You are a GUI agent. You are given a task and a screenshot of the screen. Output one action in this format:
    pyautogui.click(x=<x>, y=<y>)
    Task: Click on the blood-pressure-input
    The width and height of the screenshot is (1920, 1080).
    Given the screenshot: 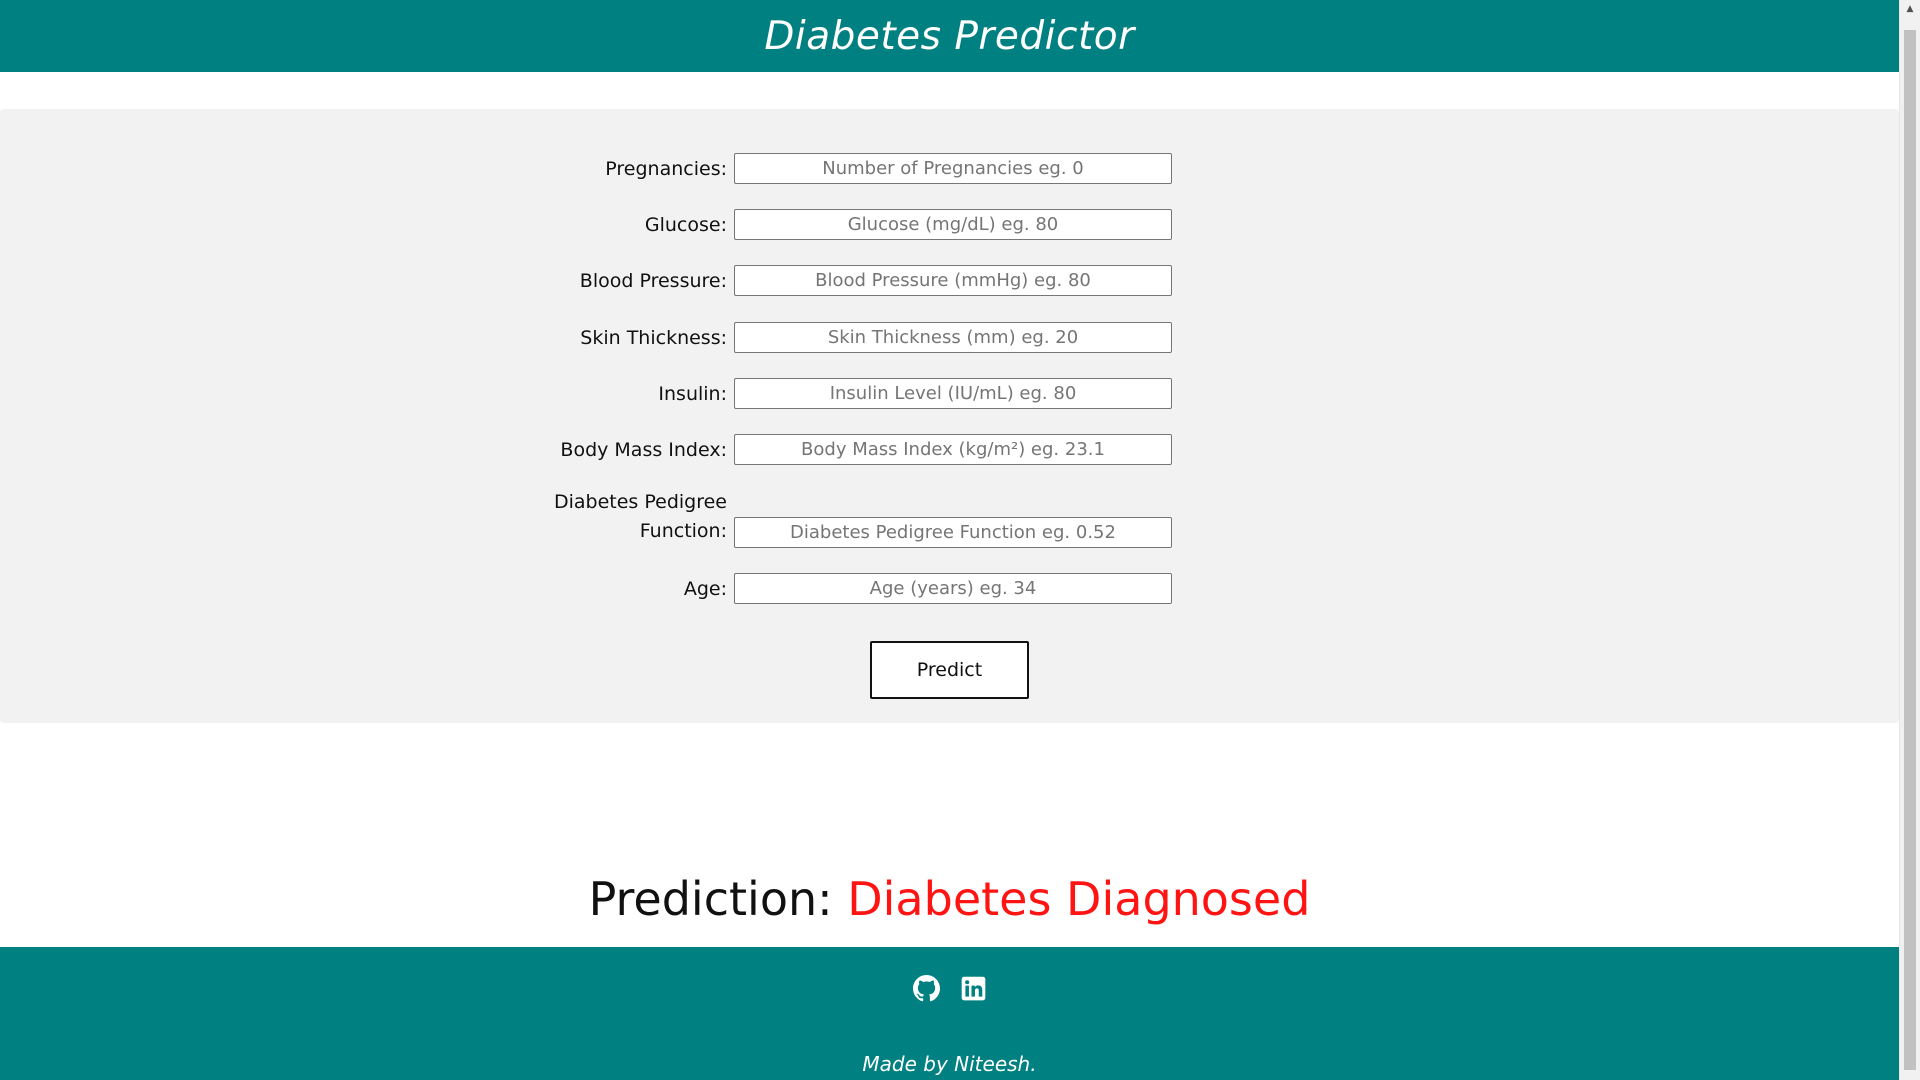 What is the action you would take?
    pyautogui.click(x=953, y=280)
    